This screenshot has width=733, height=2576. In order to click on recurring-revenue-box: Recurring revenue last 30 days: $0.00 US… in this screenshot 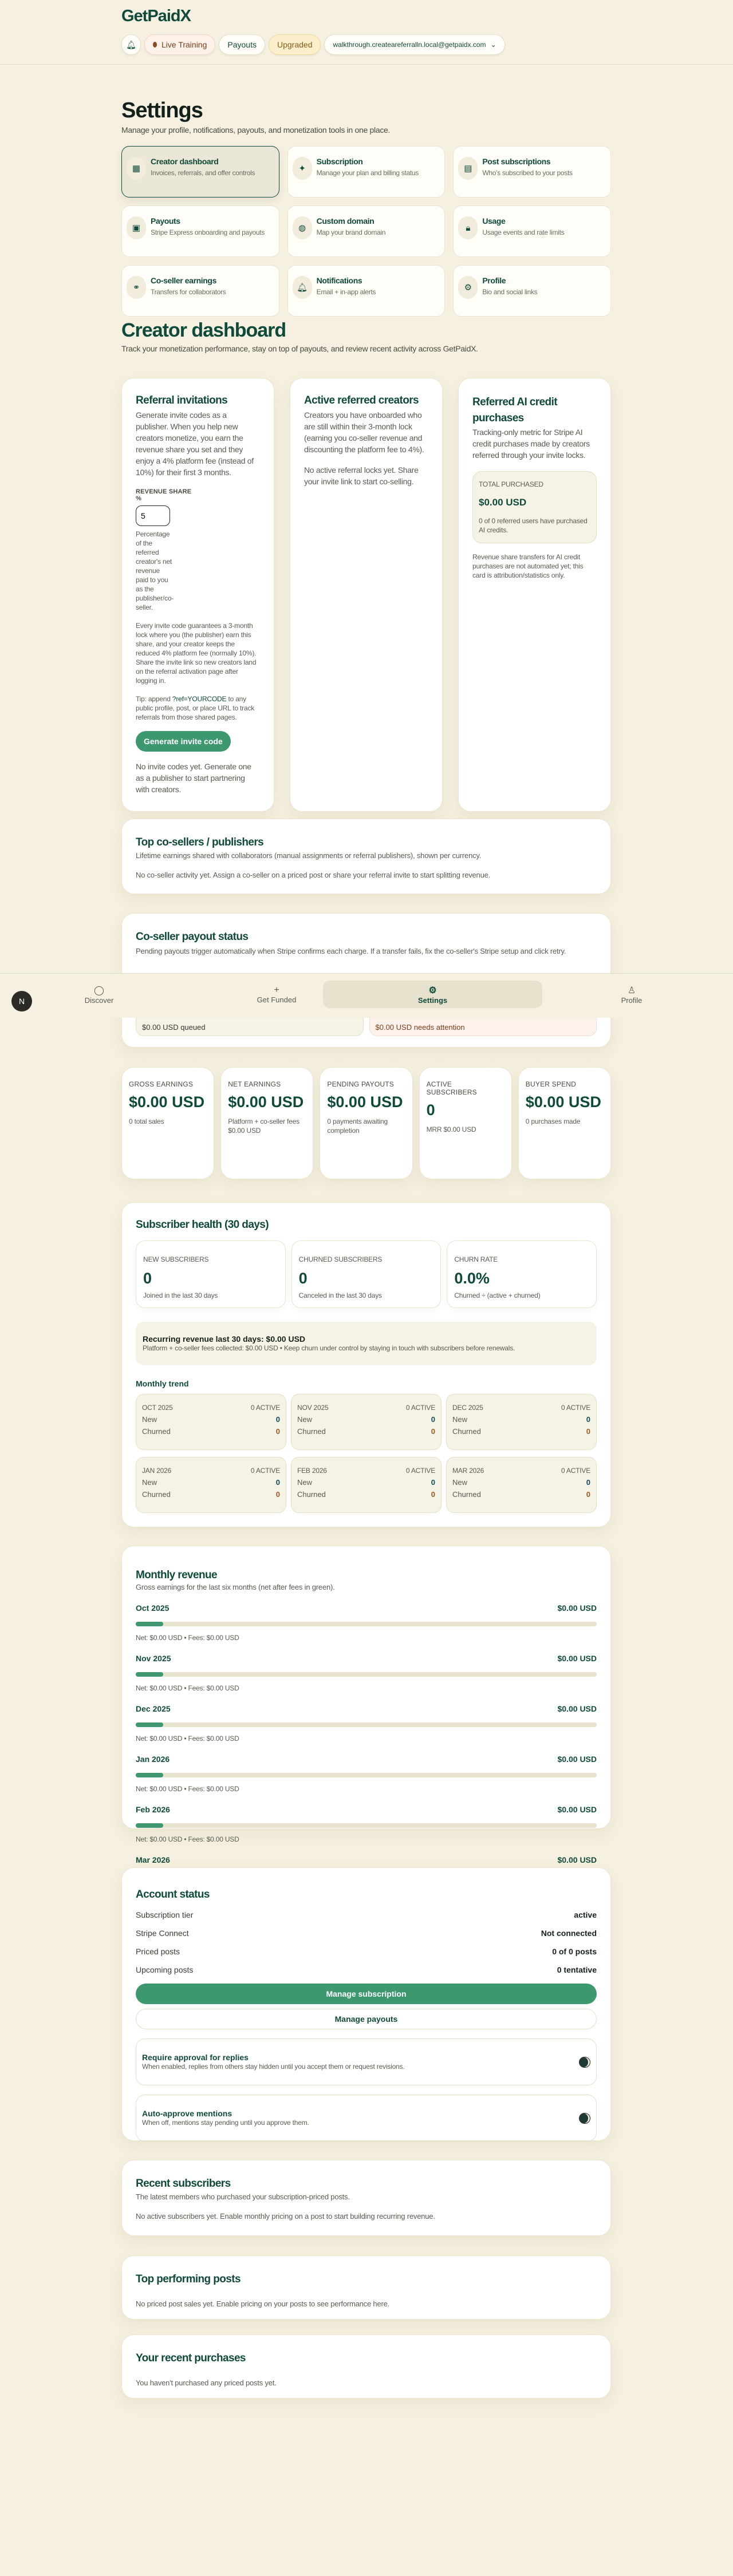, I will do `click(366, 1343)`.